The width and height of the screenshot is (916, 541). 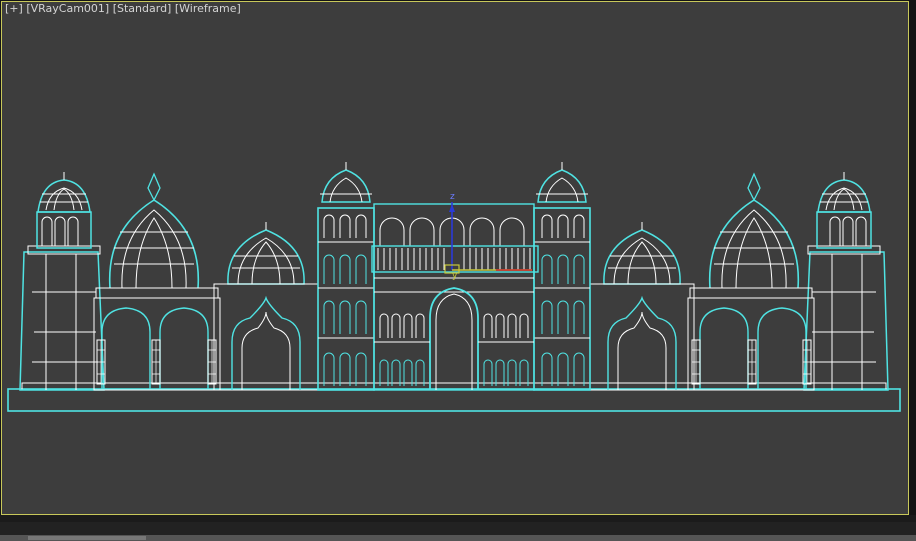 What do you see at coordinates (458, 528) in the screenshot?
I see `timeline-strip` at bounding box center [458, 528].